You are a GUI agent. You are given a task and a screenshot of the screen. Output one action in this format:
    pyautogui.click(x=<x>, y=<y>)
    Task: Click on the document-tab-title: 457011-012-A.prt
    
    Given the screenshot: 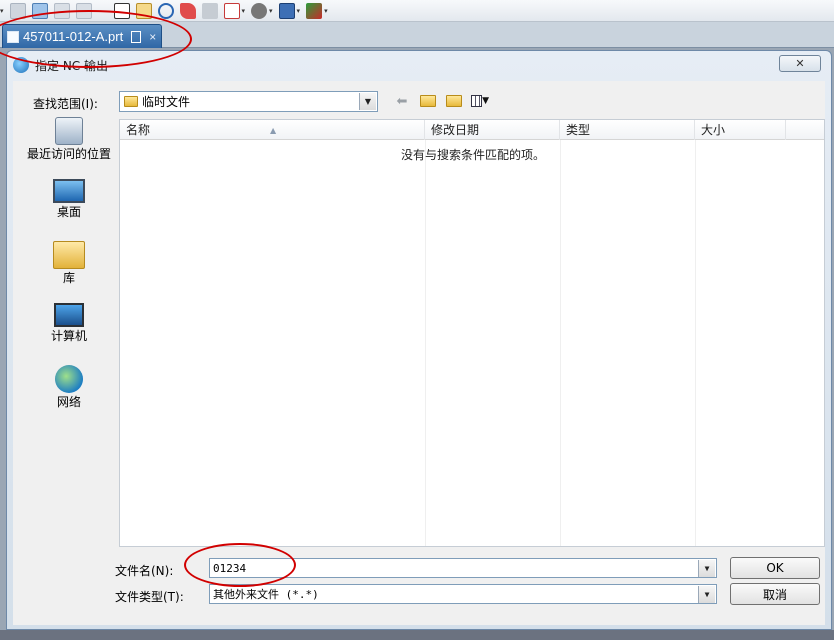 What is the action you would take?
    pyautogui.click(x=73, y=36)
    